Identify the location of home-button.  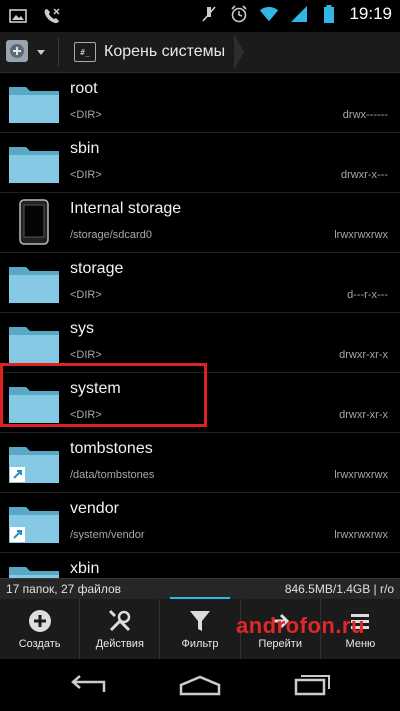
(200, 685).